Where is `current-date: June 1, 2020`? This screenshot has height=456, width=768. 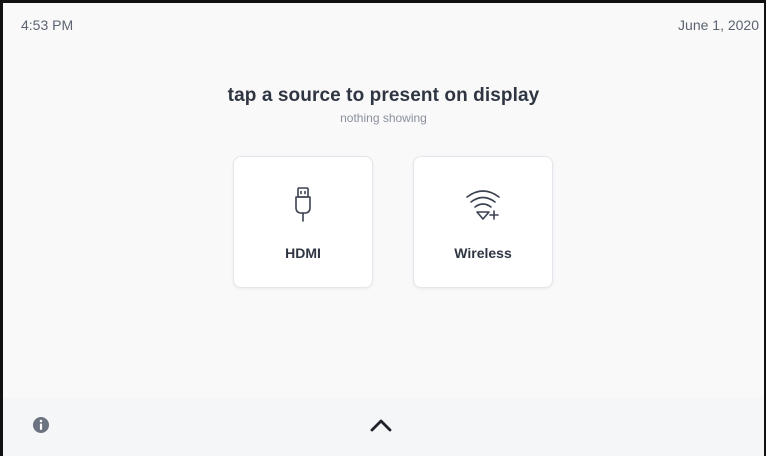 current-date: June 1, 2020 is located at coordinates (718, 25).